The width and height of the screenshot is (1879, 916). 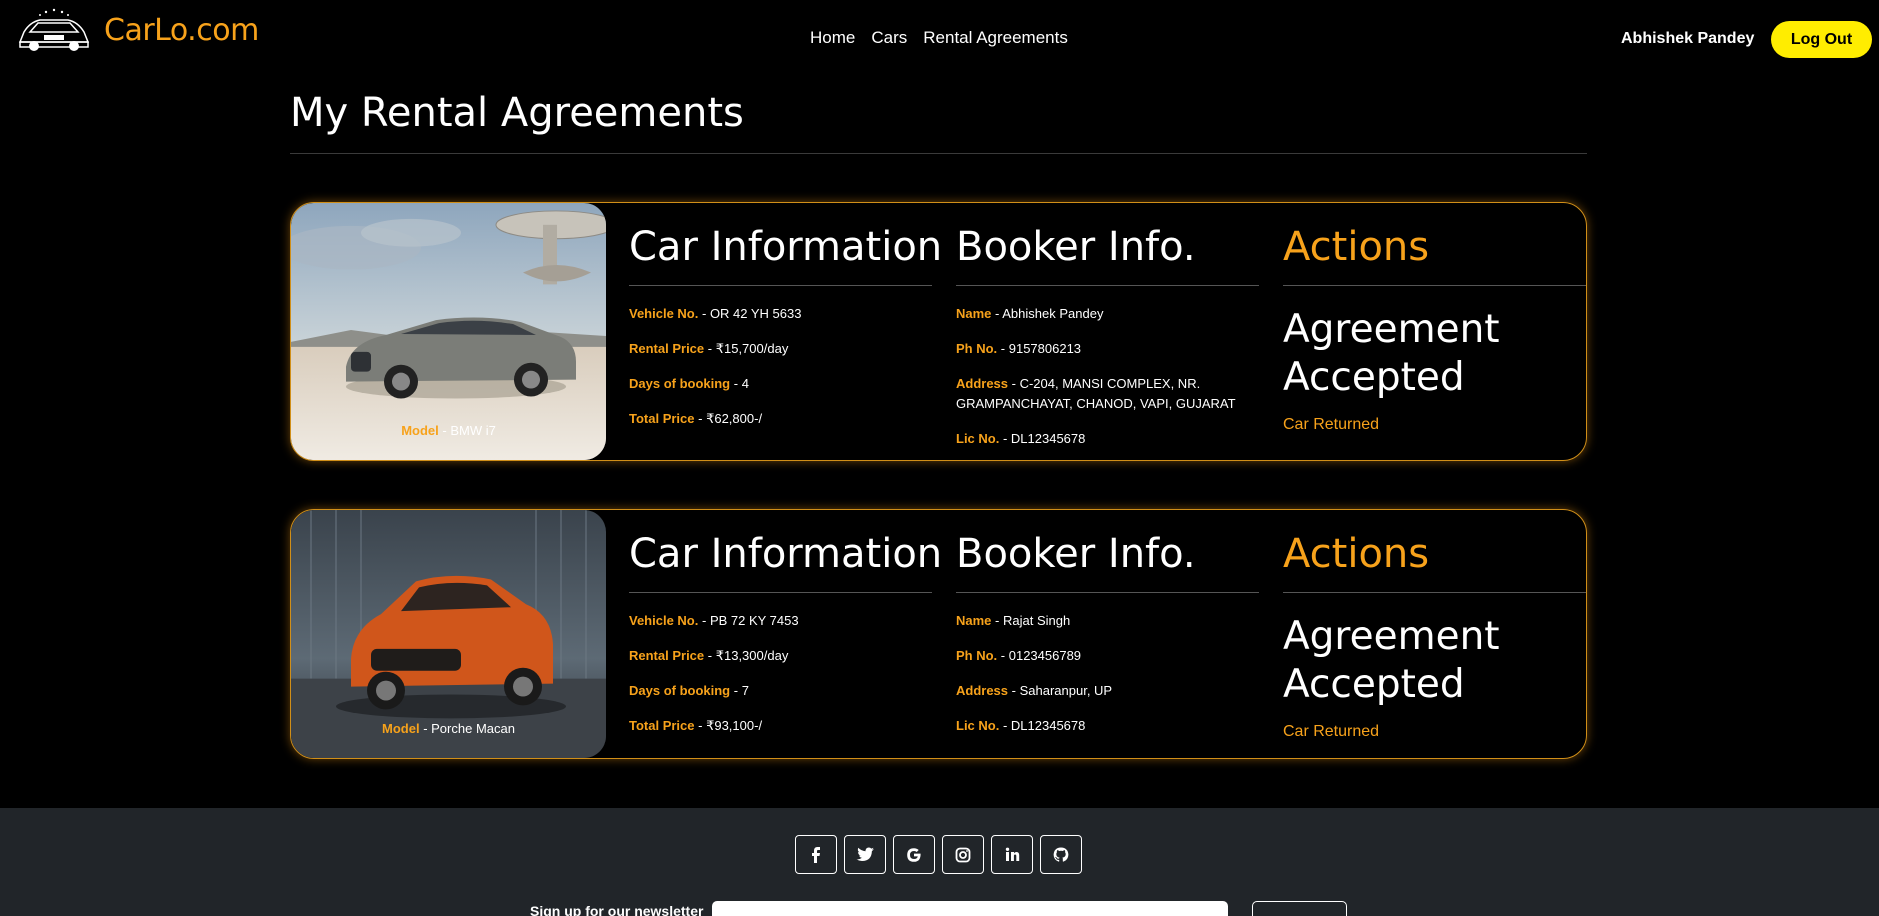 What do you see at coordinates (938, 854) in the screenshot?
I see `social-links` at bounding box center [938, 854].